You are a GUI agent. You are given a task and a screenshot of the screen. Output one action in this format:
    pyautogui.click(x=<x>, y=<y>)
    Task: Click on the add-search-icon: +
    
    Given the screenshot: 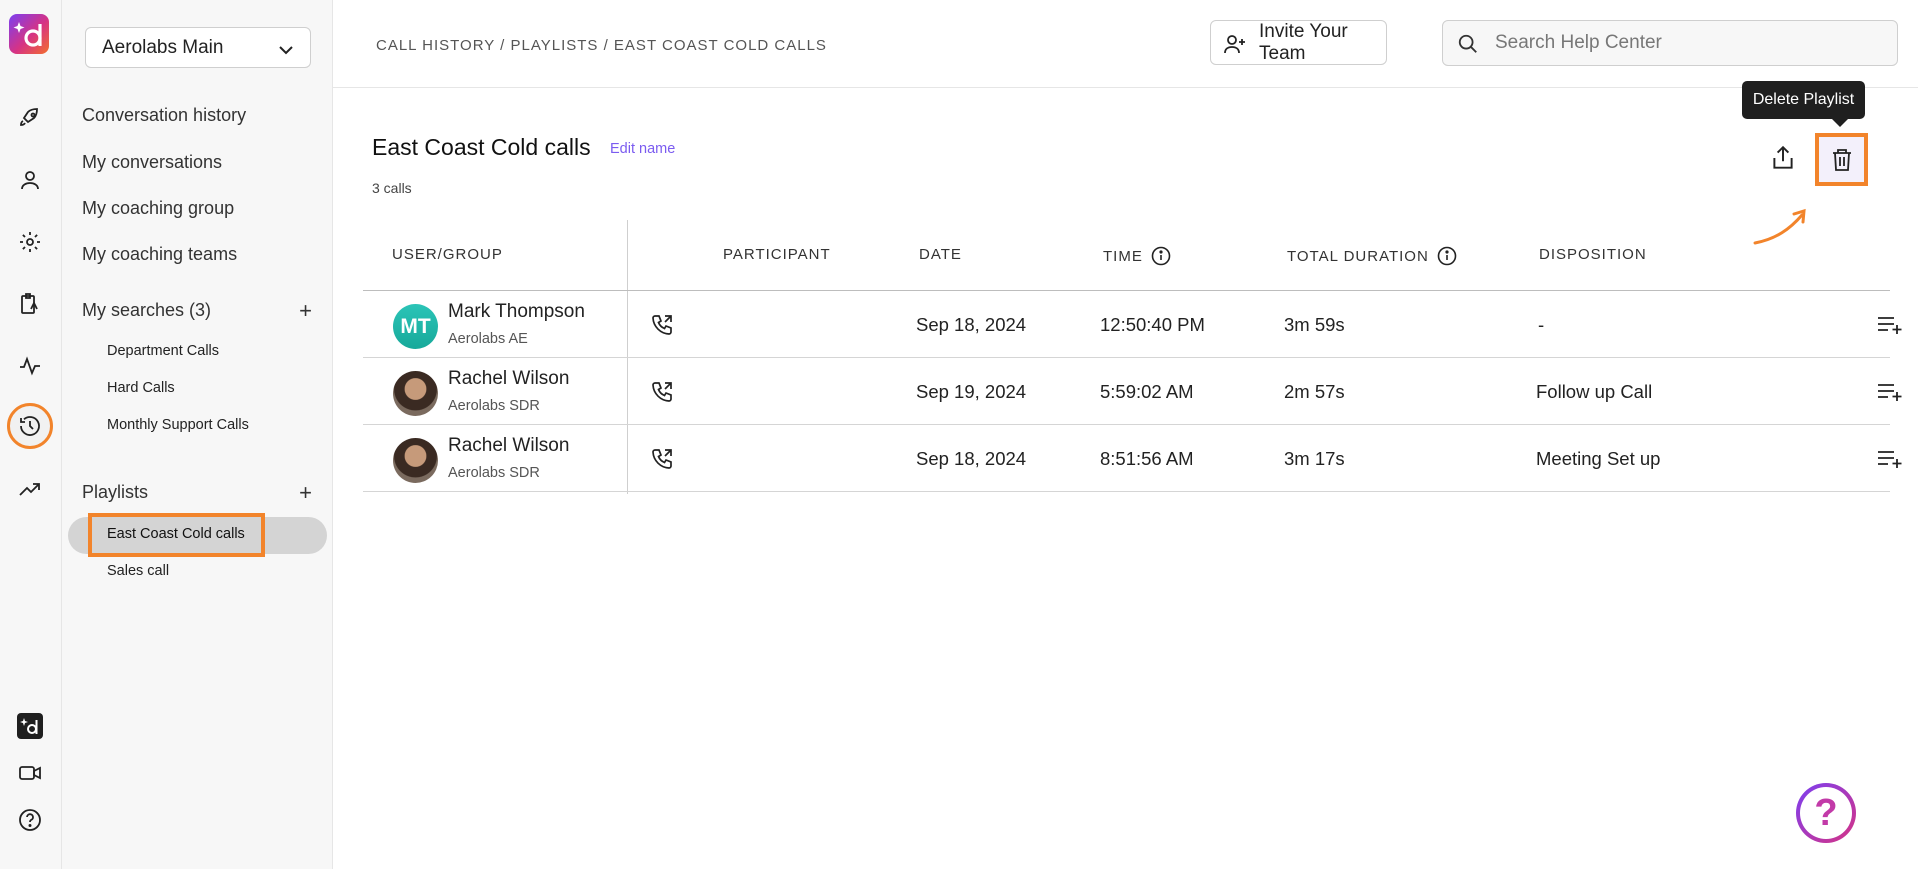 What is the action you would take?
    pyautogui.click(x=305, y=311)
    